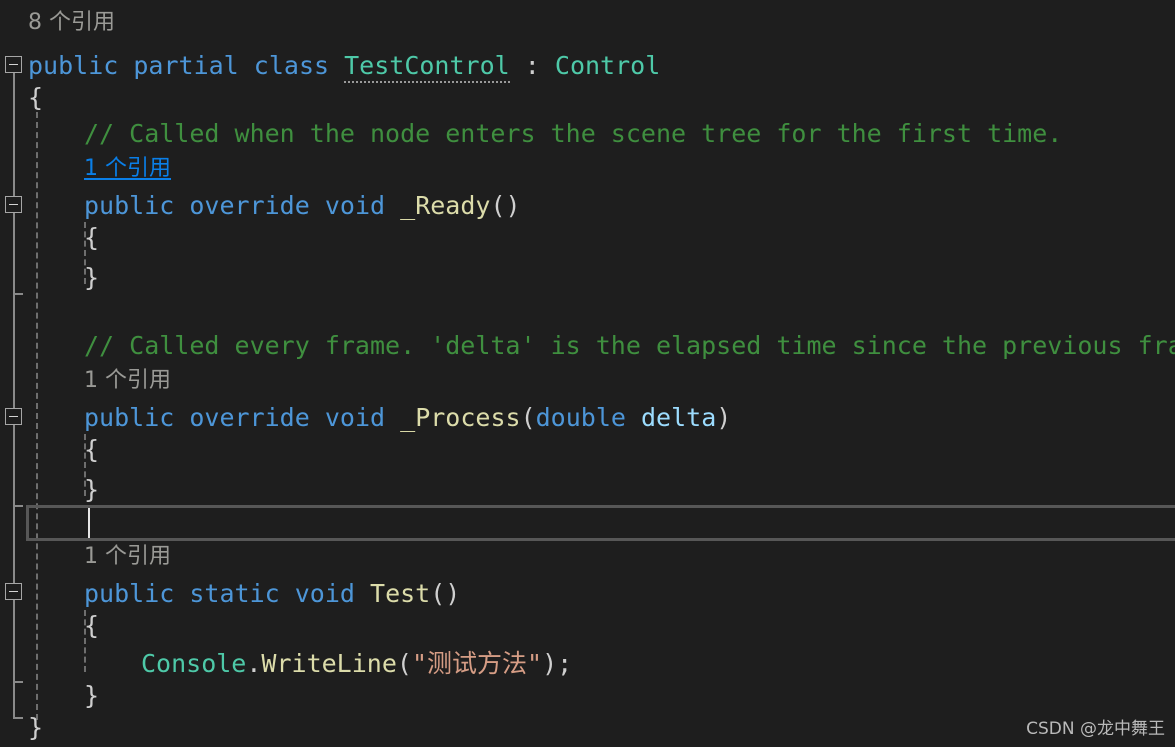  Describe the element at coordinates (127, 169) in the screenshot. I see `codelens-ready-references: 1 个引用` at that location.